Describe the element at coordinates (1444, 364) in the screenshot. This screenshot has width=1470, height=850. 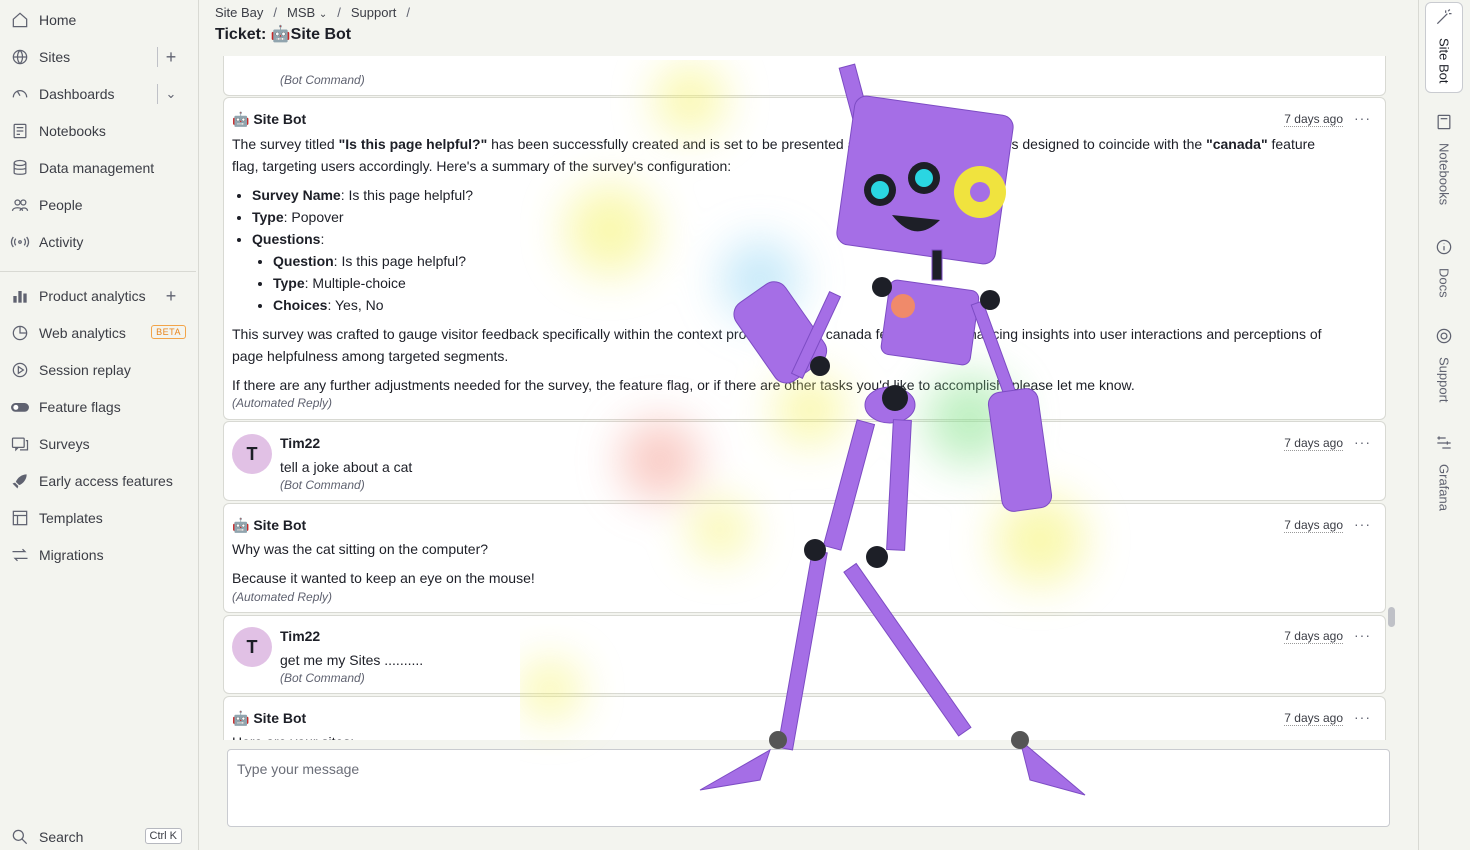
I see `tab-support: Support` at that location.